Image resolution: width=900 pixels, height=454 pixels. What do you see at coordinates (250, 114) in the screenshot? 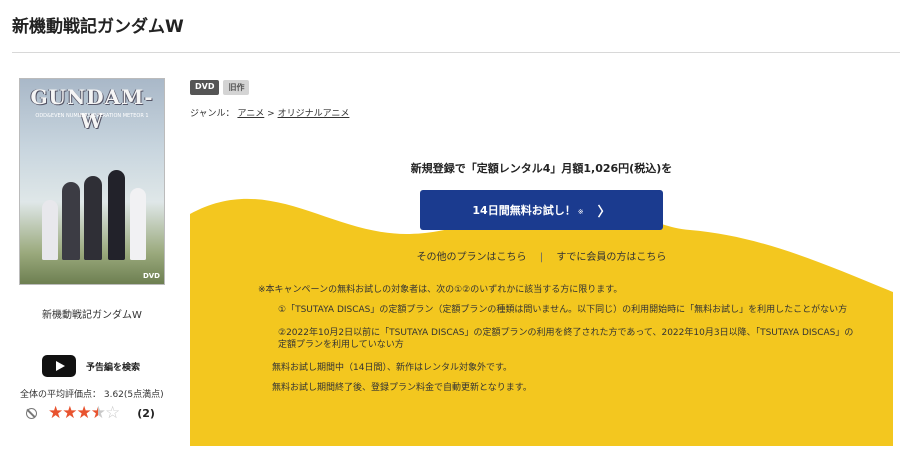
I see `genre-link-anime: アニメ` at bounding box center [250, 114].